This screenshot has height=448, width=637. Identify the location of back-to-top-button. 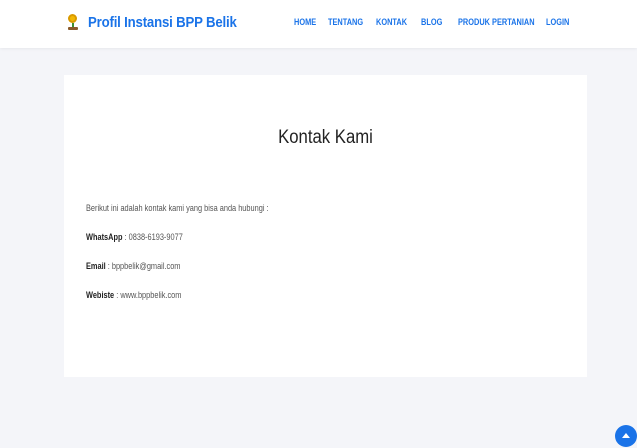
(626, 436).